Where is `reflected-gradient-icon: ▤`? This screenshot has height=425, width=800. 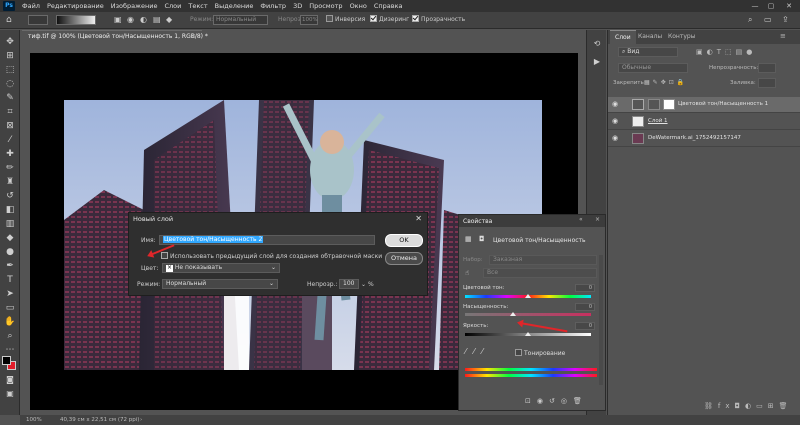 reflected-gradient-icon: ▤ is located at coordinates (157, 20).